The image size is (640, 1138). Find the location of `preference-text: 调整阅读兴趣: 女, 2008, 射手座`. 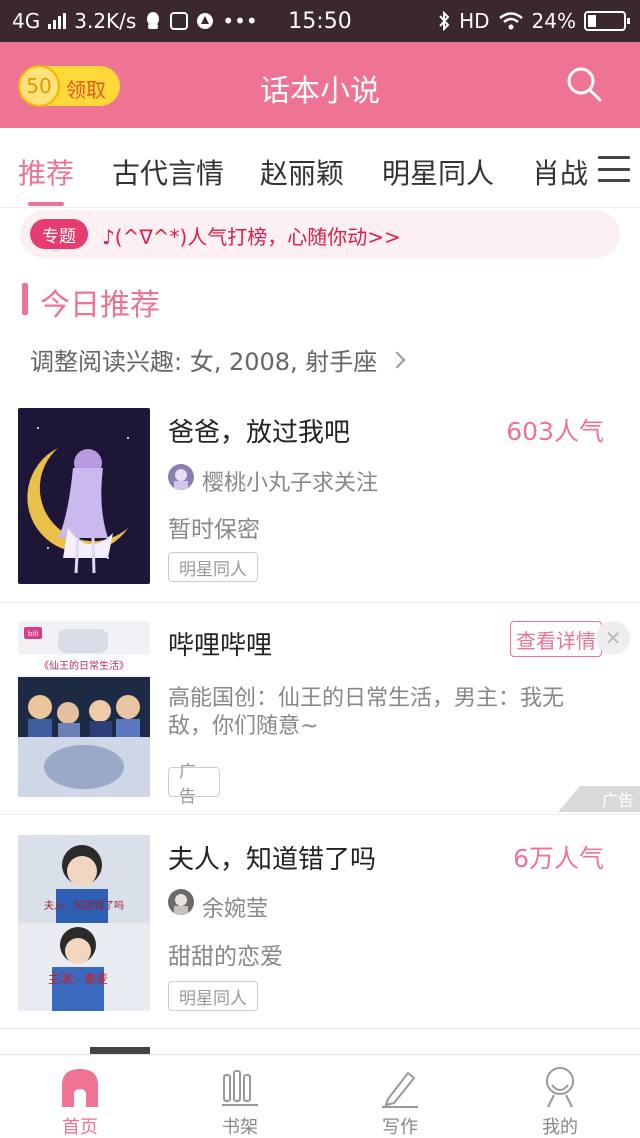

preference-text: 调整阅读兴趣: 女, 2008, 射手座 is located at coordinates (204, 362).